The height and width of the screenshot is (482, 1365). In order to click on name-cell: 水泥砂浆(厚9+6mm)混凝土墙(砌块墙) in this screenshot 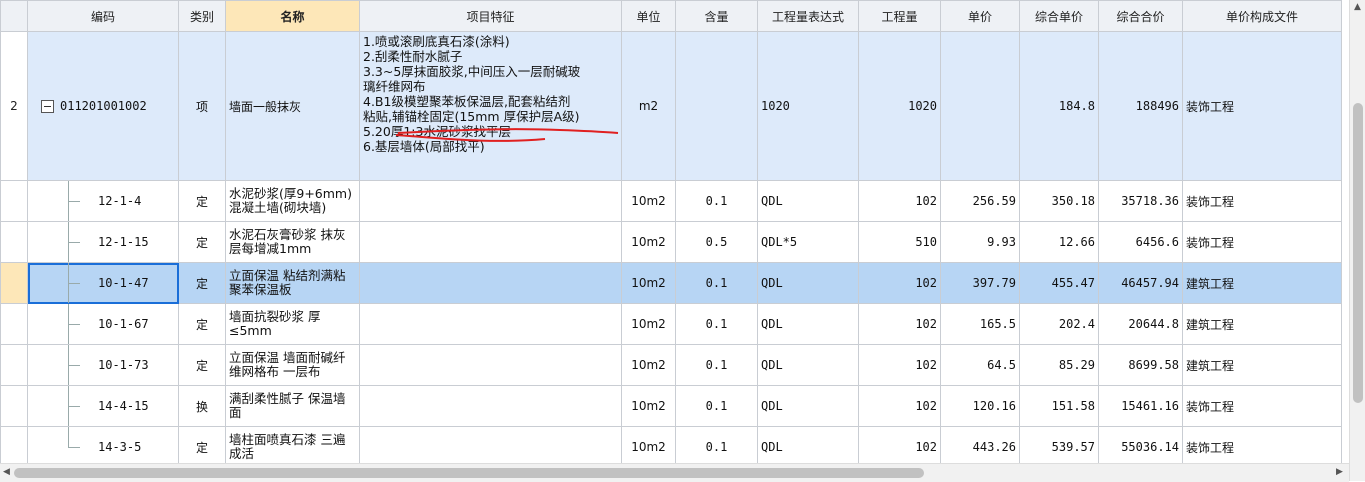, I will do `click(292, 201)`.